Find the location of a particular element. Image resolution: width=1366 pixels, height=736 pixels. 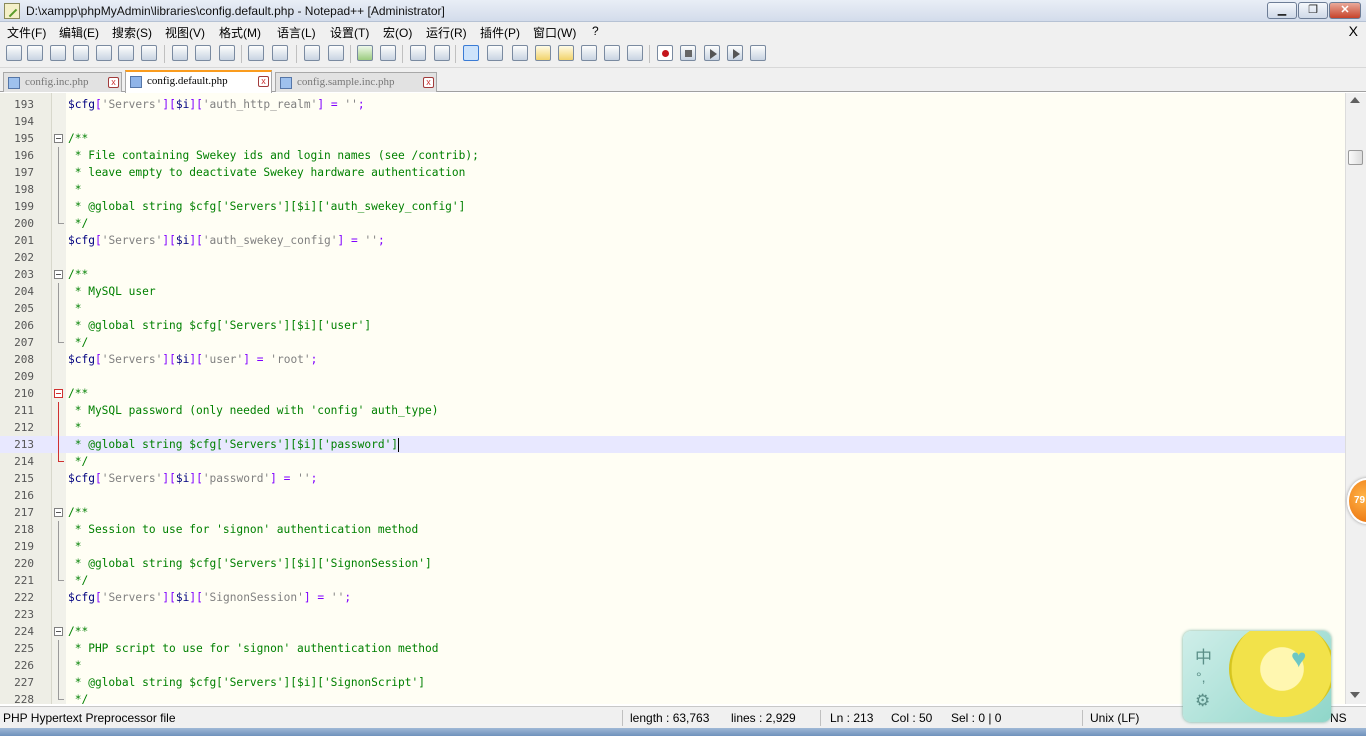

paste-icon is located at coordinates (227, 53).